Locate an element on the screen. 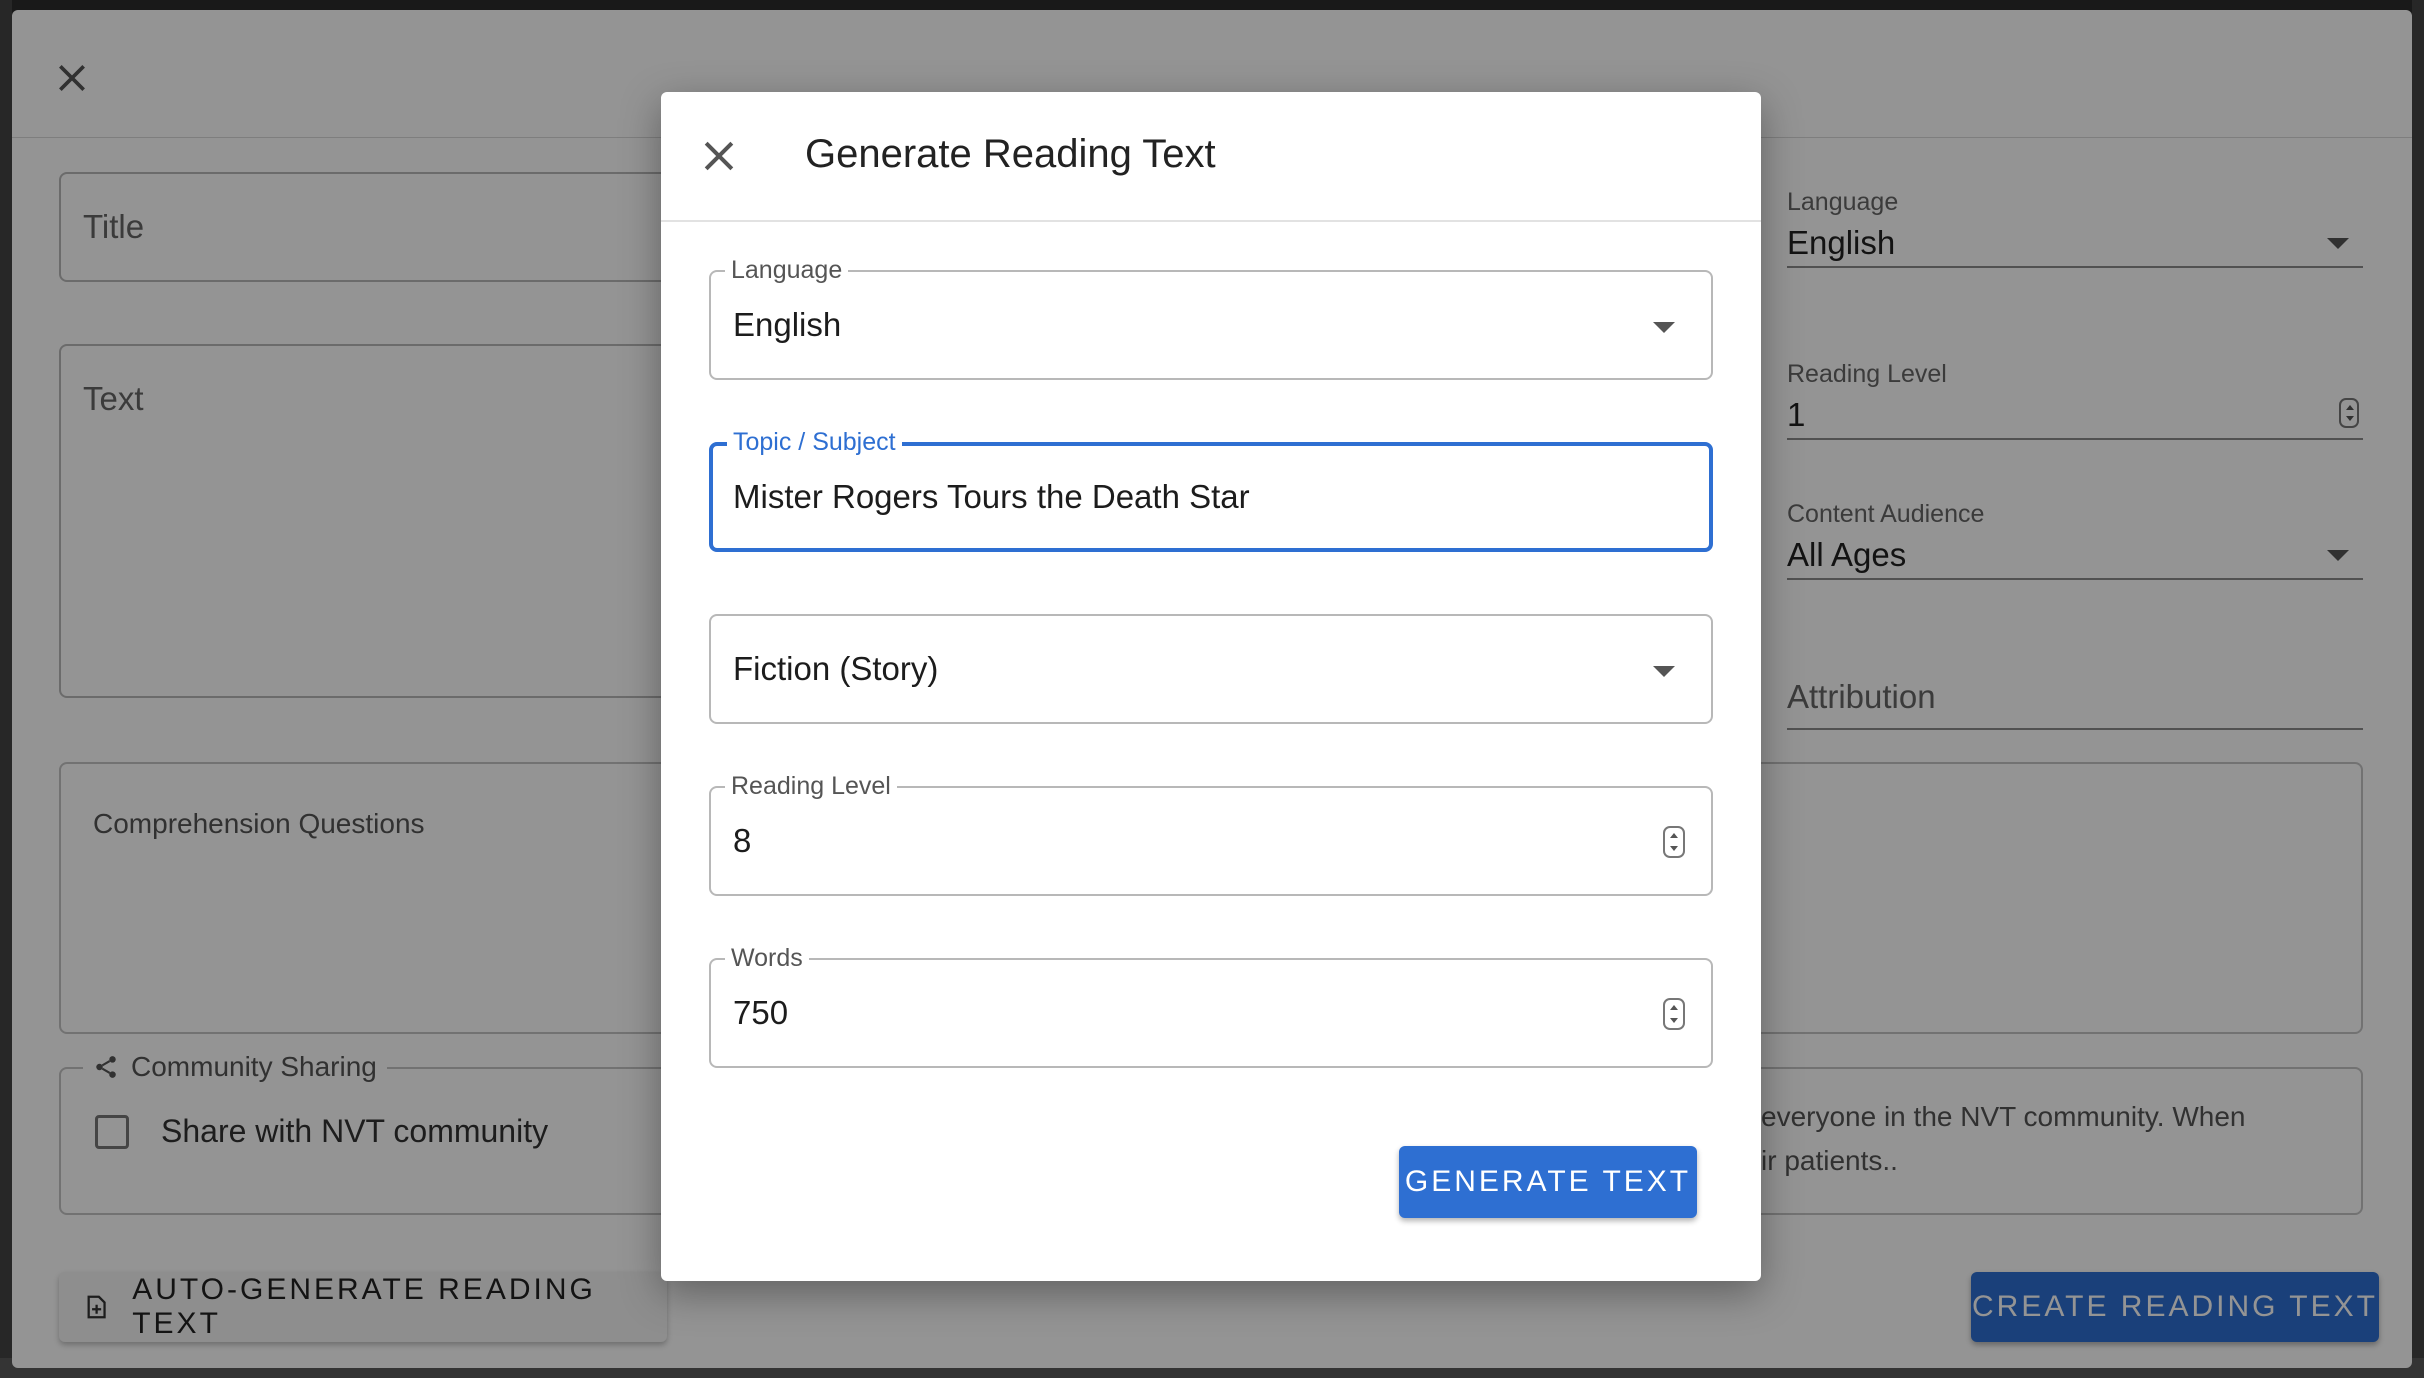 The image size is (2424, 1378). modal-header: Generate Reading Text is located at coordinates (1211, 157).